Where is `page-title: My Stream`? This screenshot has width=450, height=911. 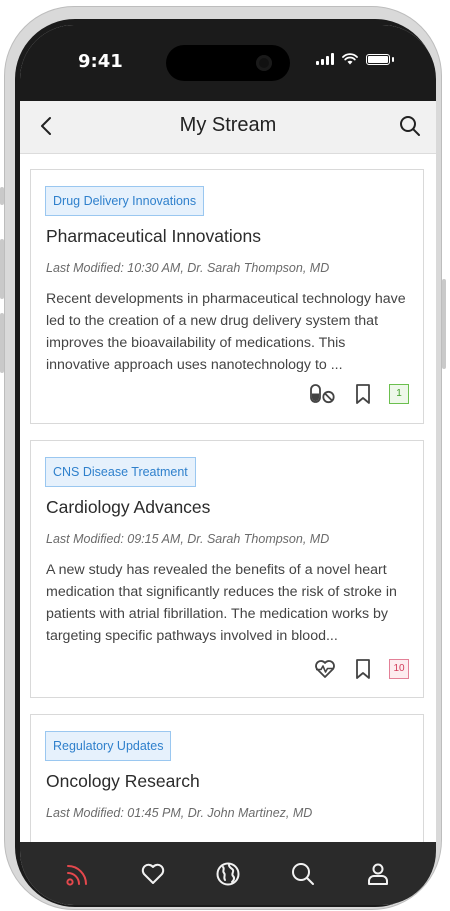 page-title: My Stream is located at coordinates (228, 125).